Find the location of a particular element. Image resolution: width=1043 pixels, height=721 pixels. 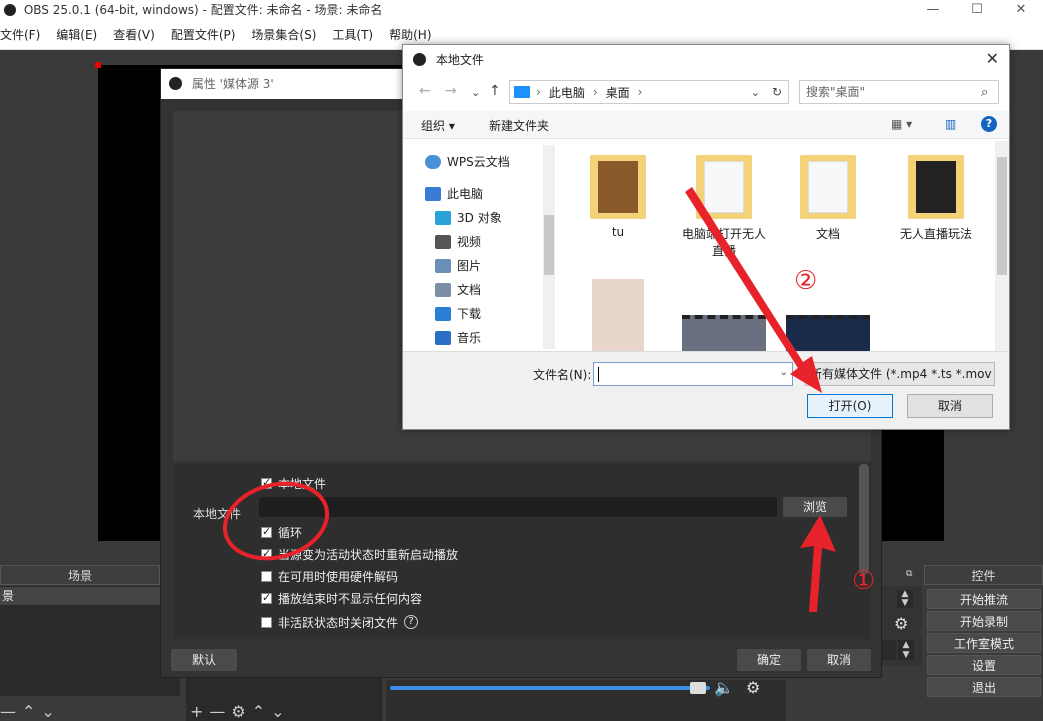

volume-slider is located at coordinates (550, 688).